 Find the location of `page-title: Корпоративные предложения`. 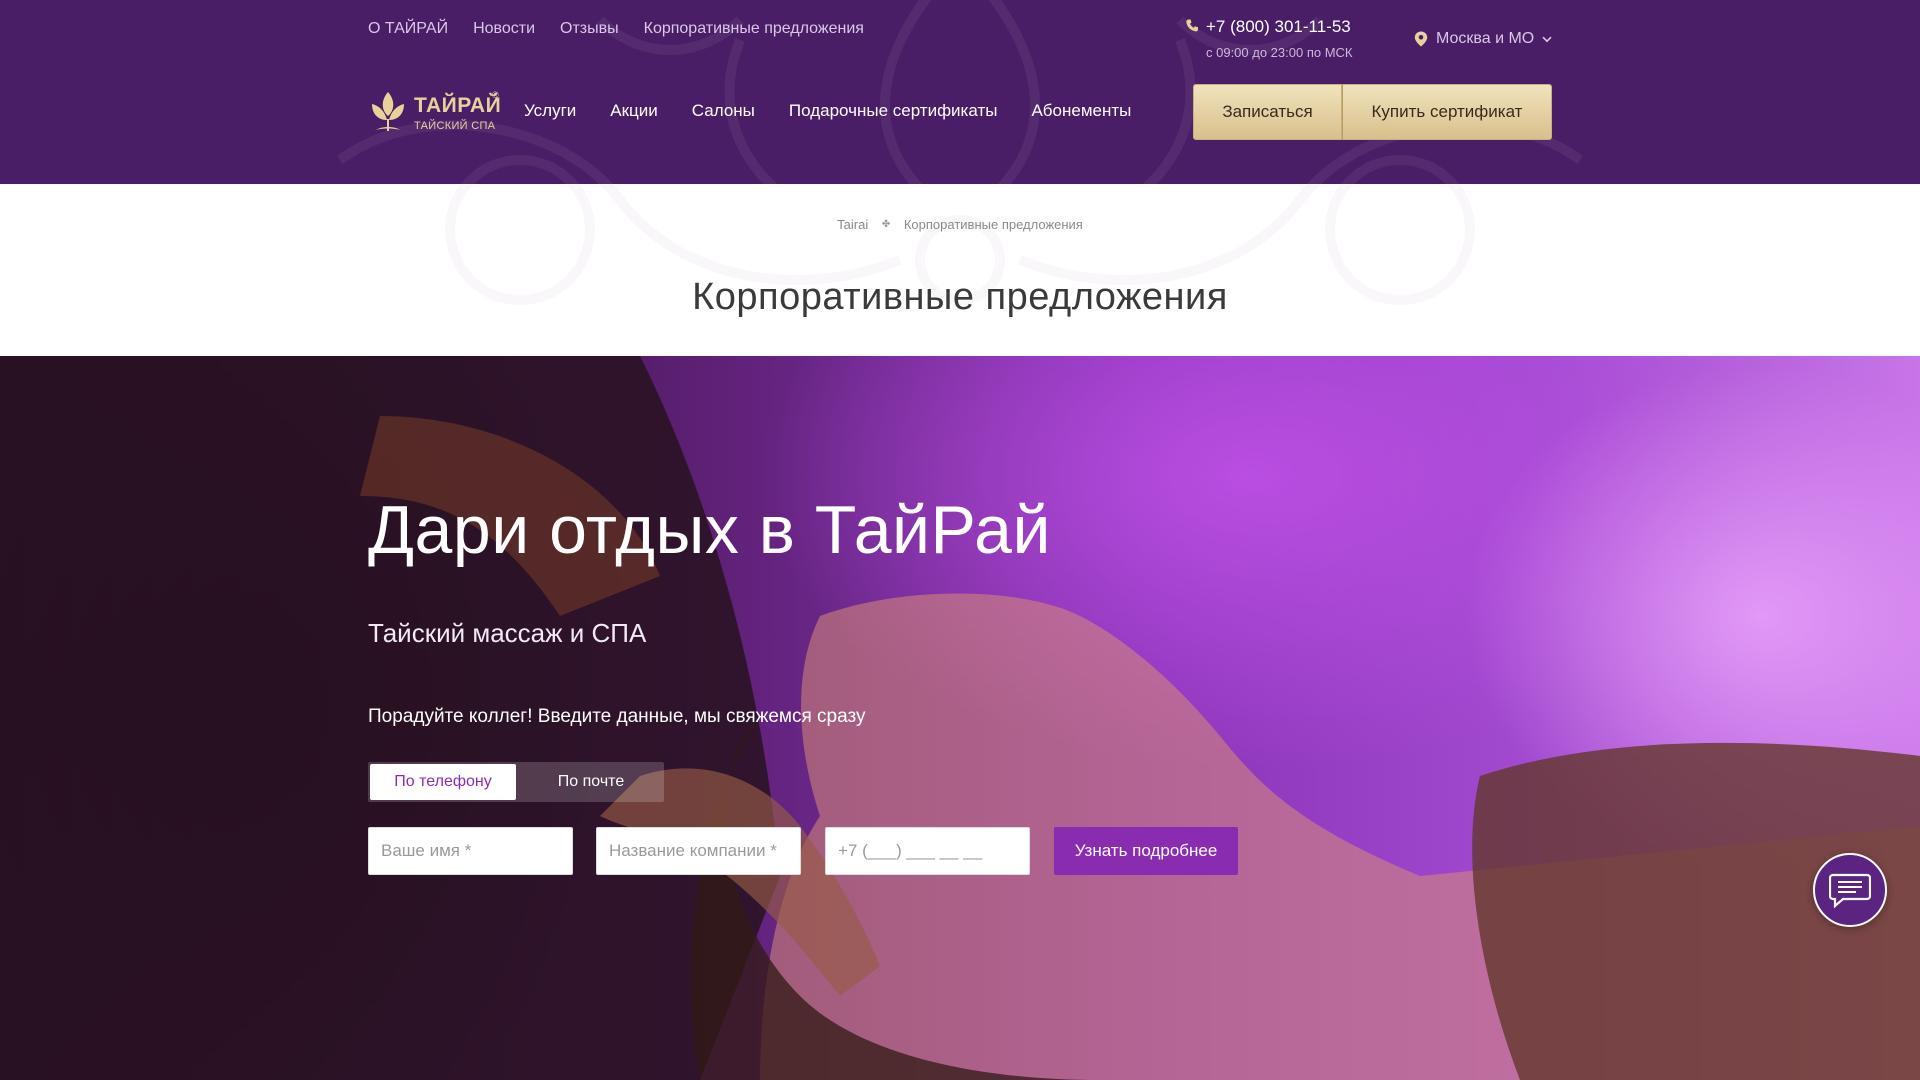

page-title: Корпоративные предложения is located at coordinates (960, 297).